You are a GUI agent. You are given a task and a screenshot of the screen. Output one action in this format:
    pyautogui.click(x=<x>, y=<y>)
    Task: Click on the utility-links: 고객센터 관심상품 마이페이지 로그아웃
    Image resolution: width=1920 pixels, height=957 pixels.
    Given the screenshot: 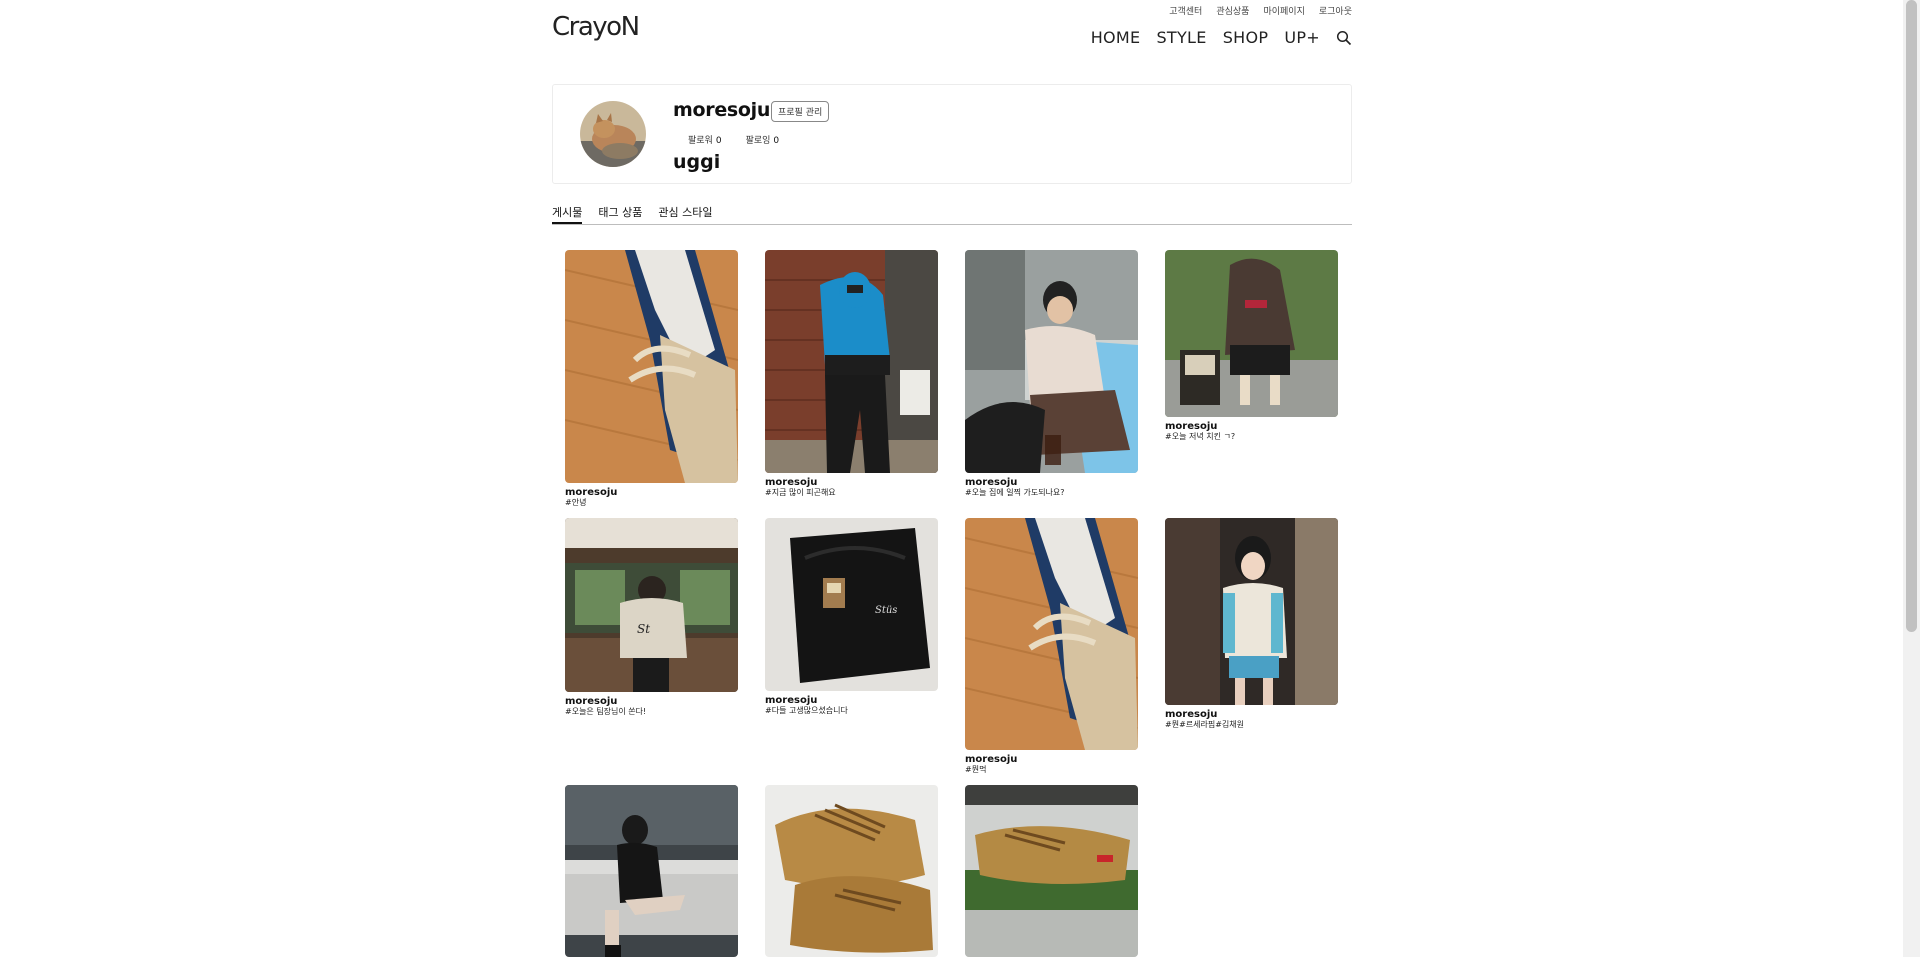 What is the action you would take?
    pyautogui.click(x=1260, y=10)
    